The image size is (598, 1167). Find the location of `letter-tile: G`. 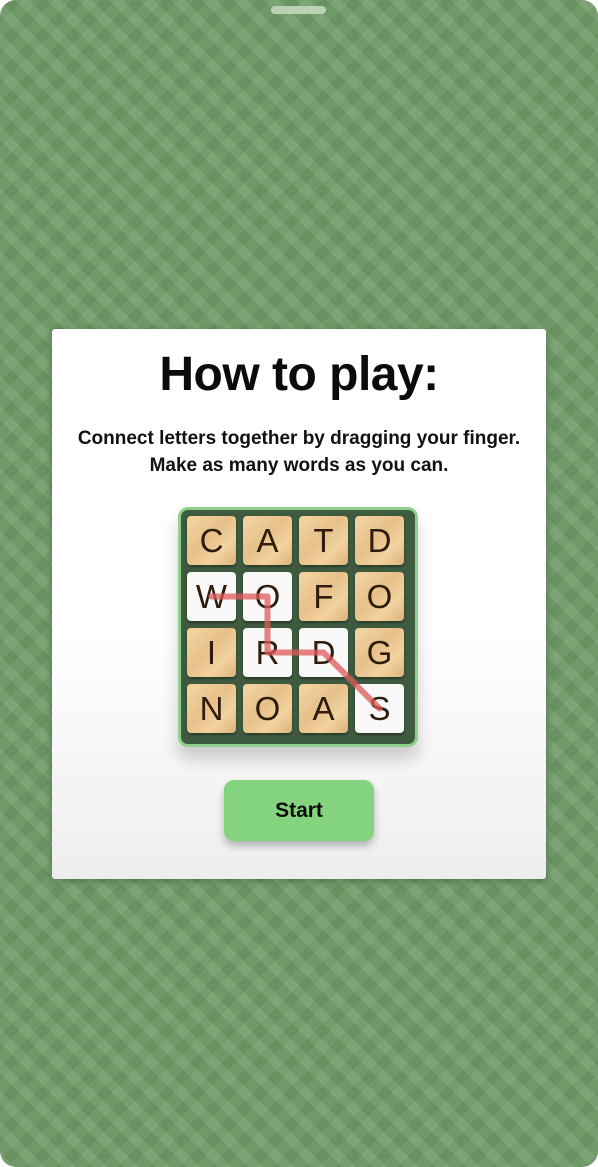

letter-tile: G is located at coordinates (379, 652).